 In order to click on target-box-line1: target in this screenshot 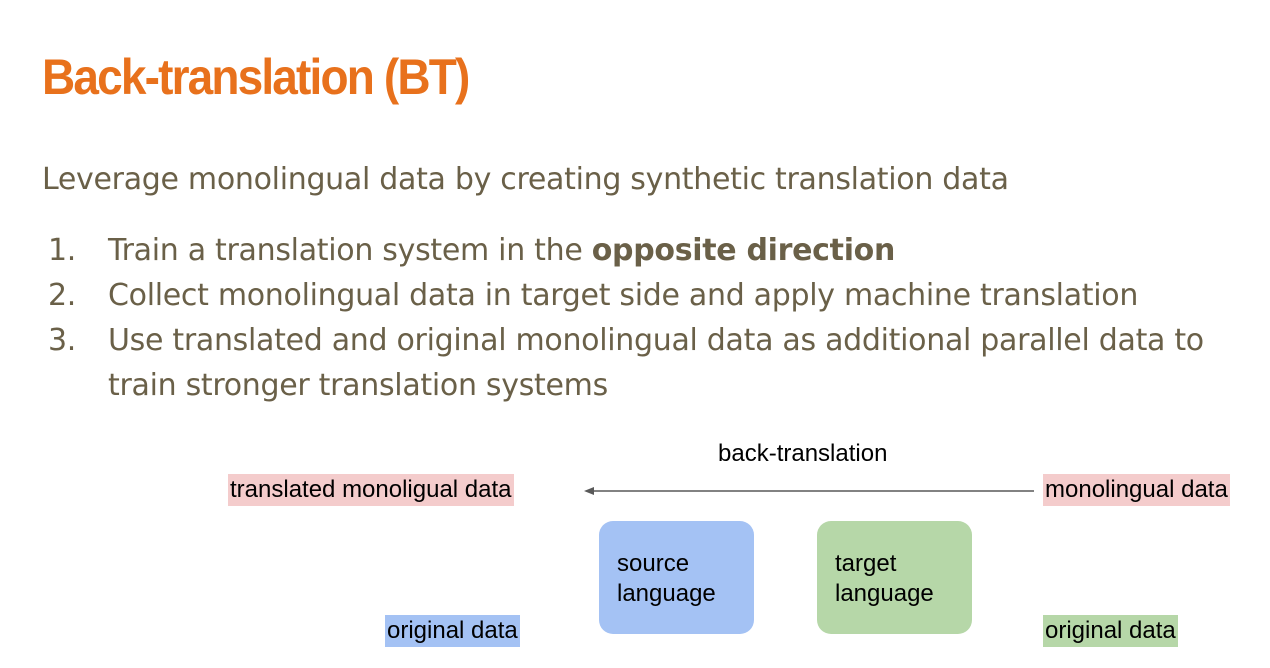, I will do `click(866, 563)`.